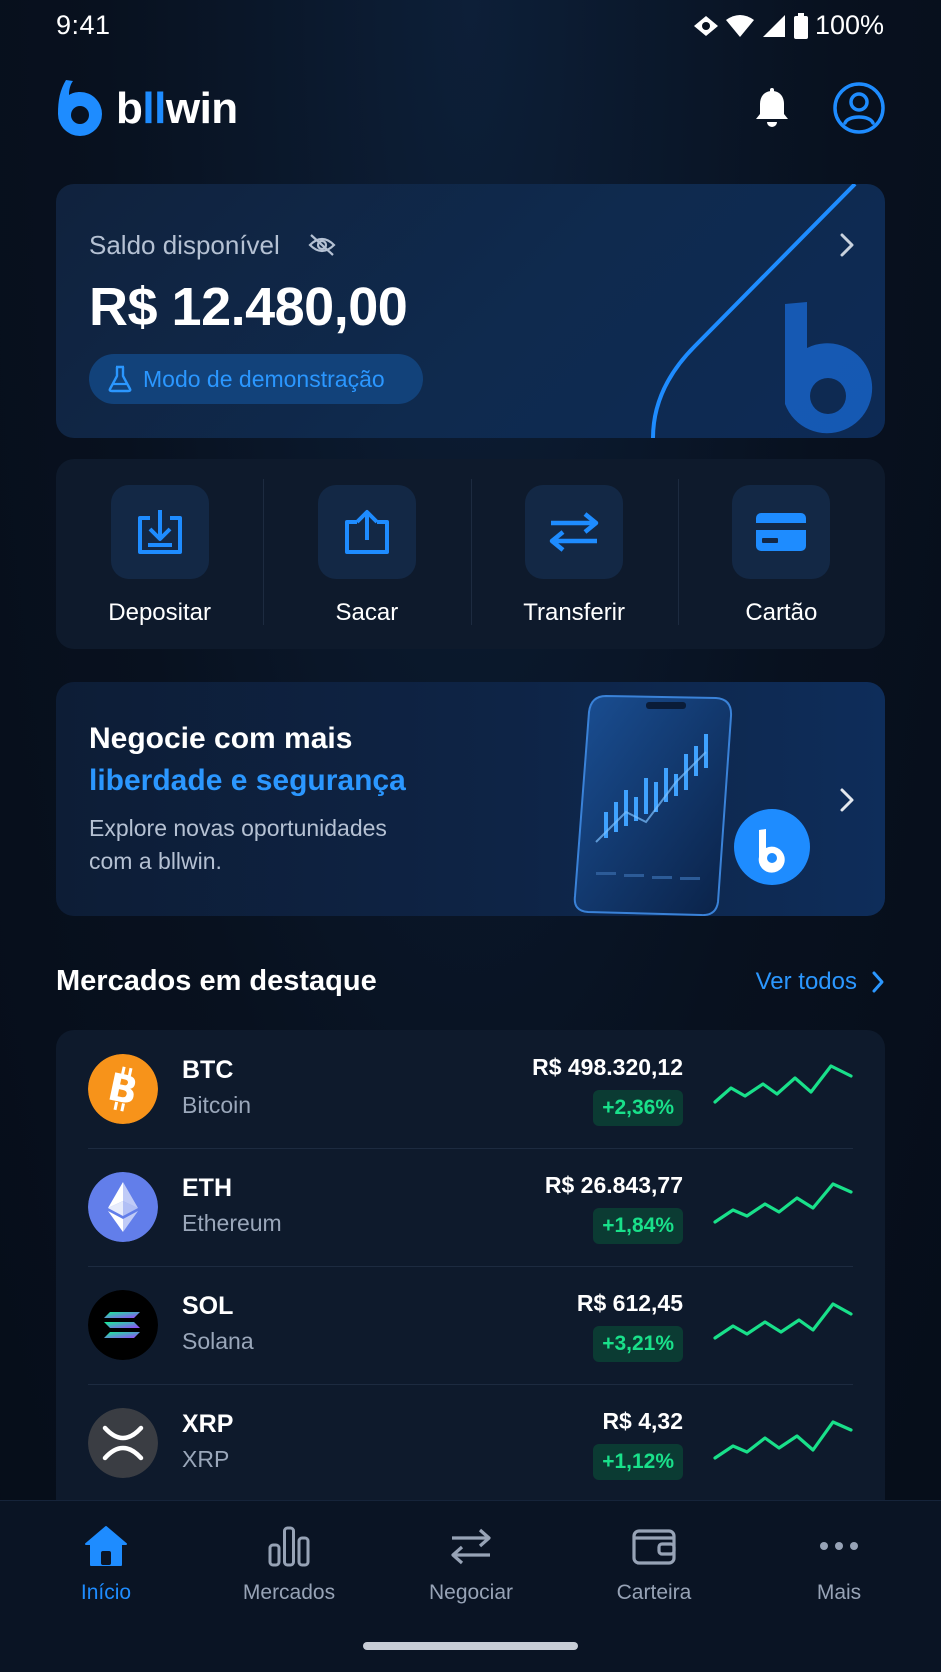 The width and height of the screenshot is (941, 1672). I want to click on card-label: Cartão, so click(781, 612).